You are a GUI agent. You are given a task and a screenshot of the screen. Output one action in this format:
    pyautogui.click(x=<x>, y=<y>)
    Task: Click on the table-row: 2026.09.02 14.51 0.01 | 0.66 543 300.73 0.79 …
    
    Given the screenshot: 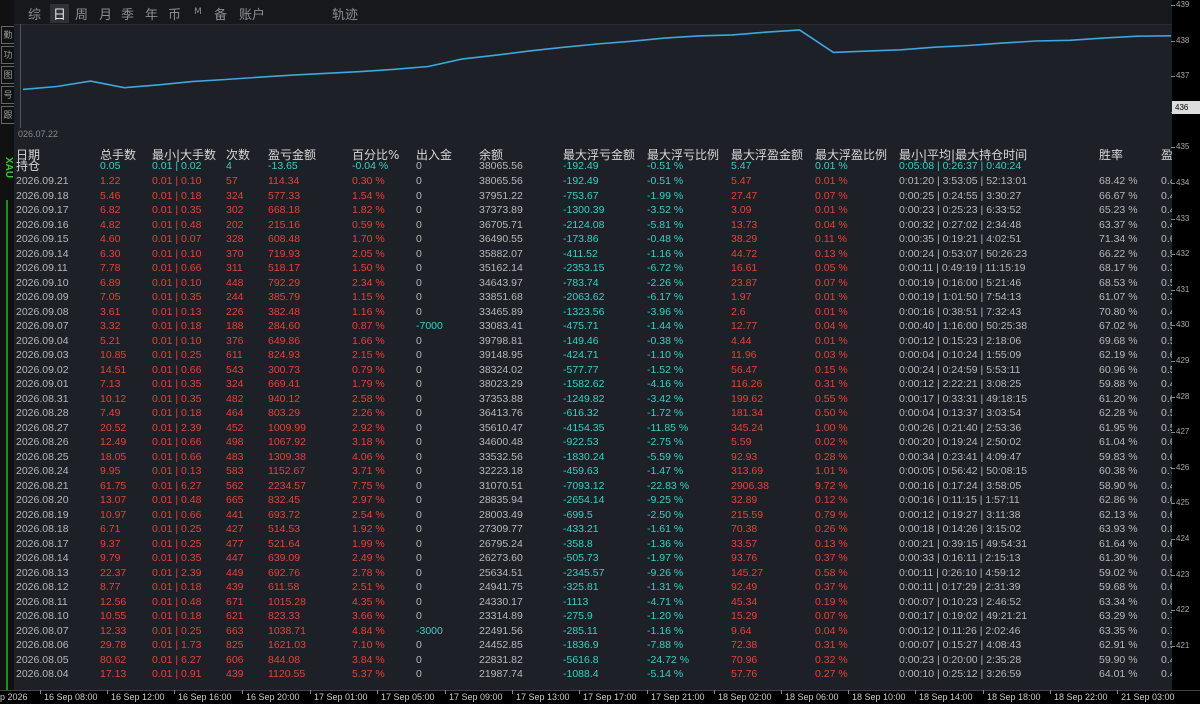 What is the action you would take?
    pyautogui.click(x=595, y=370)
    